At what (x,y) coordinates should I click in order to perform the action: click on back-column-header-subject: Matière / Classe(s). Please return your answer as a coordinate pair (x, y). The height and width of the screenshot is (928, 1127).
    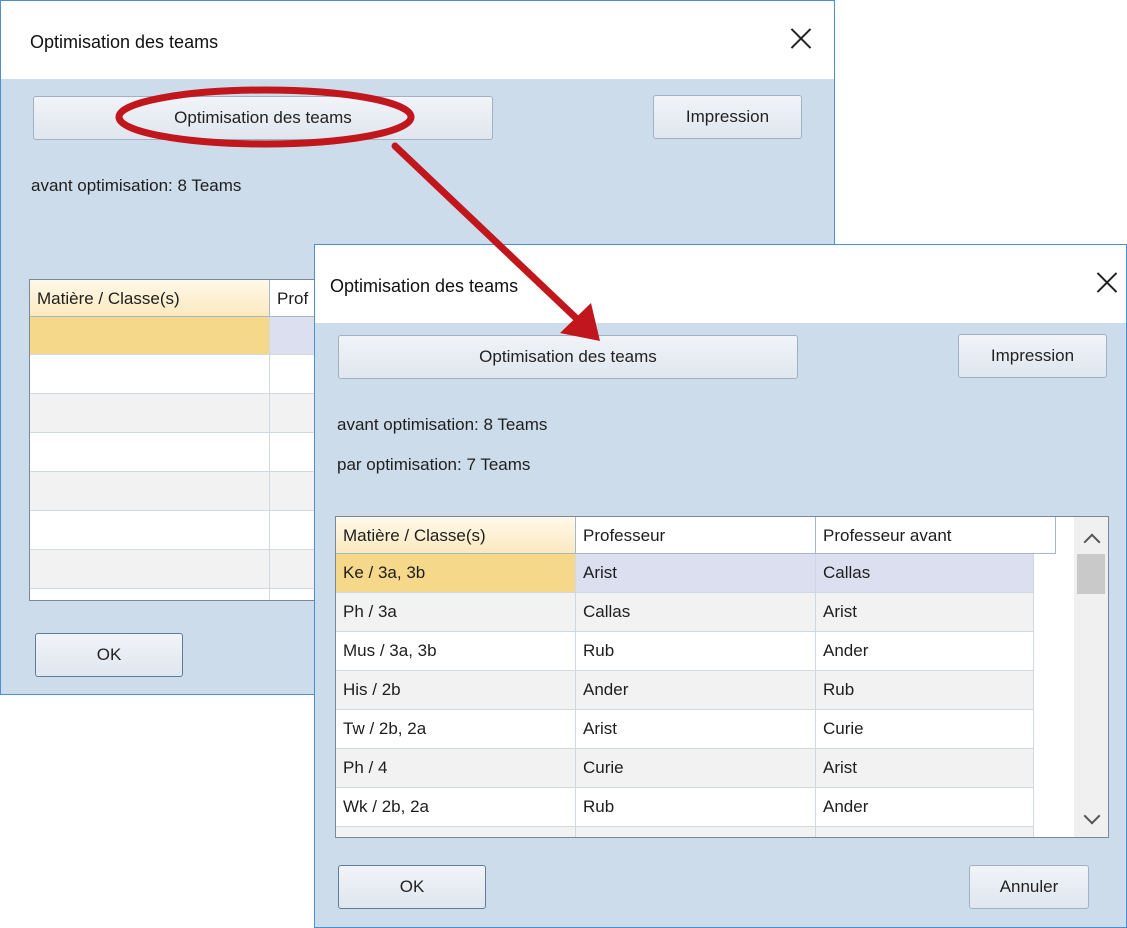
    Looking at the image, I should click on (150, 298).